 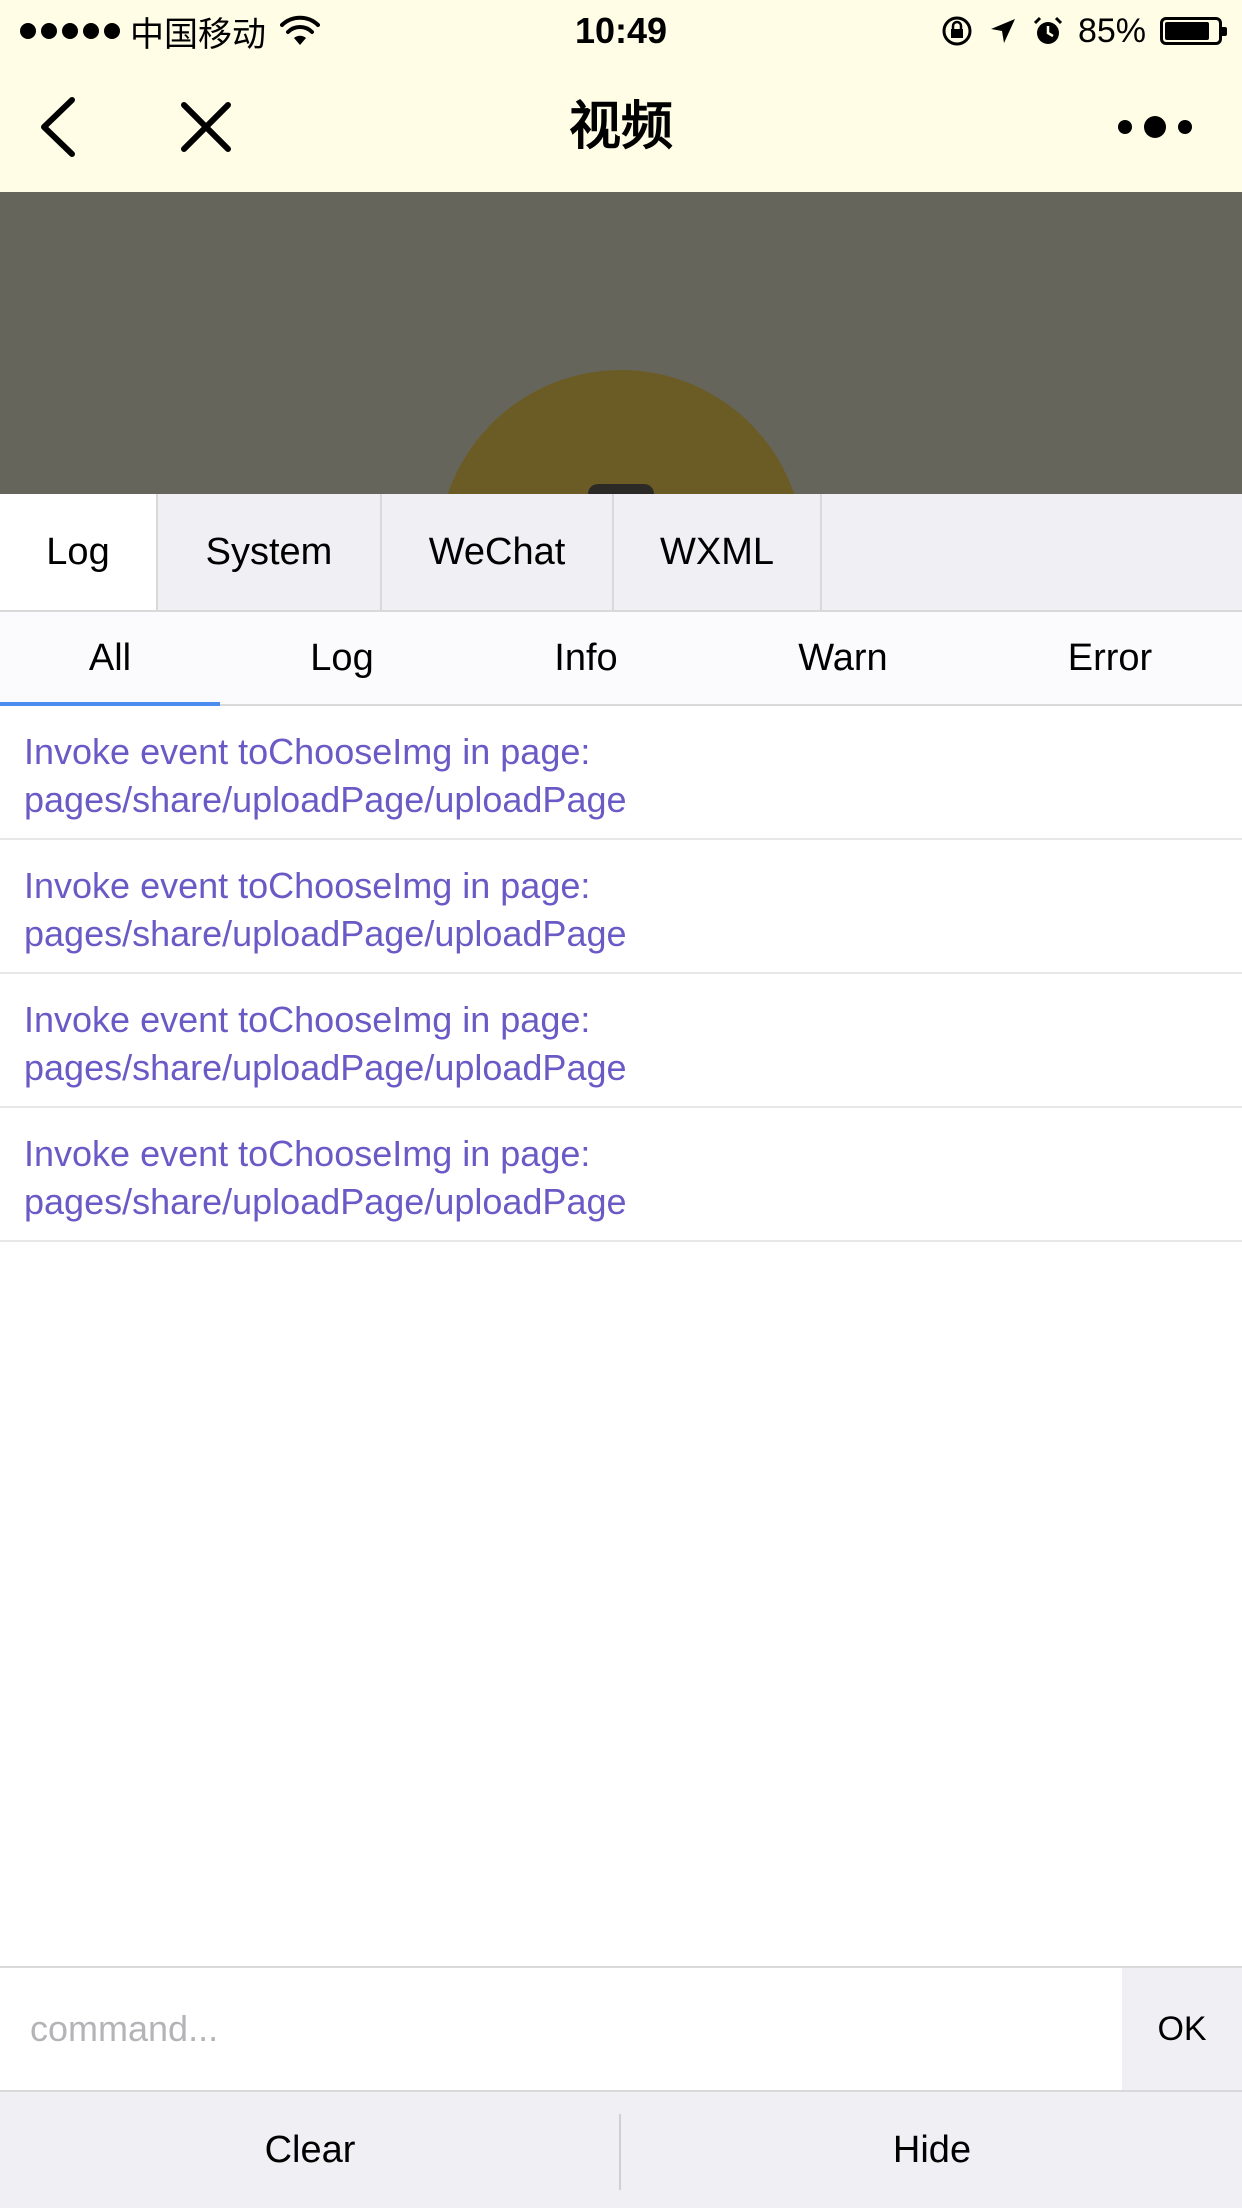 What do you see at coordinates (718, 552) in the screenshot?
I see `tab-wxml: WXML` at bounding box center [718, 552].